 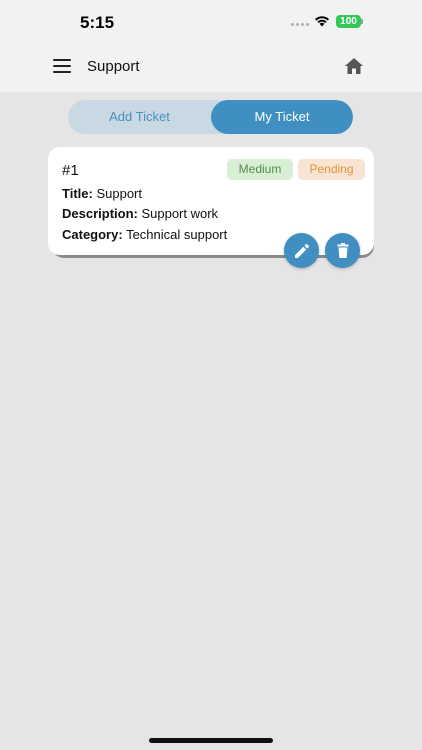 I want to click on title-value: Support, so click(x=119, y=193).